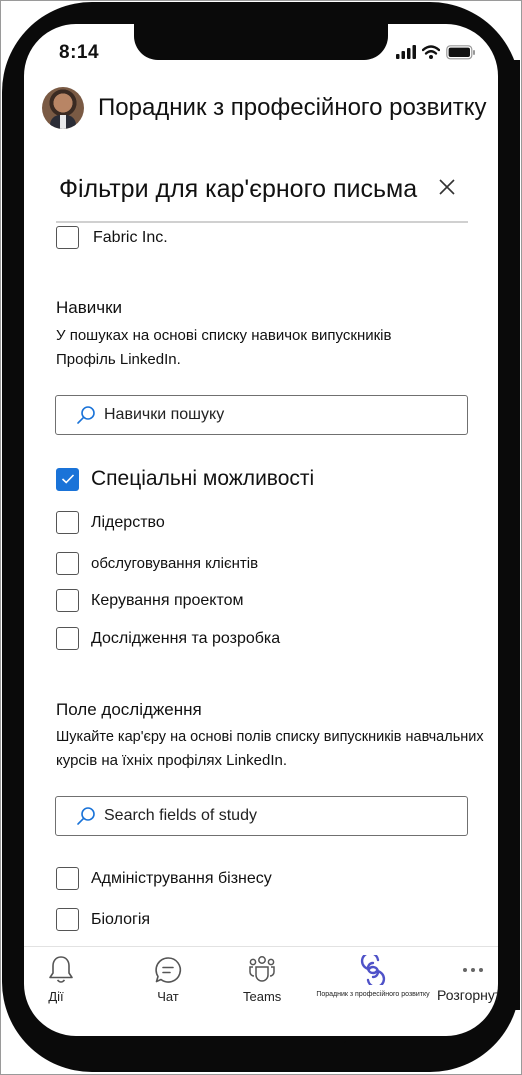 The height and width of the screenshot is (1075, 522). I want to click on skills-section-title: Навички, so click(89, 307).